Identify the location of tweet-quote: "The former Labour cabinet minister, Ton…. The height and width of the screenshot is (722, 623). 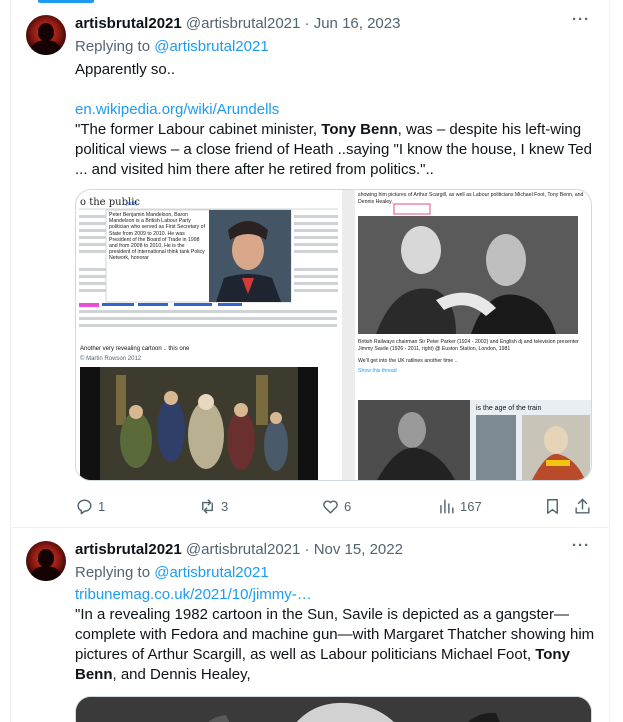
(333, 149).